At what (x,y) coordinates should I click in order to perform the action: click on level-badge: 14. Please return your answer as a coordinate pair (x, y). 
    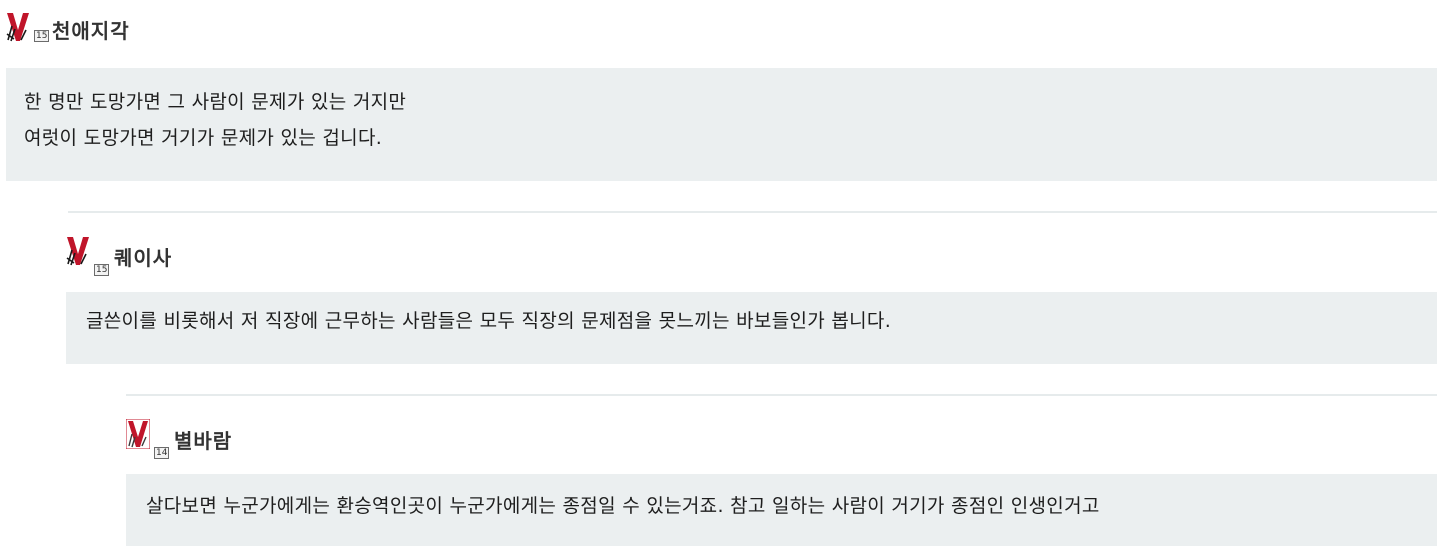
    Looking at the image, I should click on (162, 453).